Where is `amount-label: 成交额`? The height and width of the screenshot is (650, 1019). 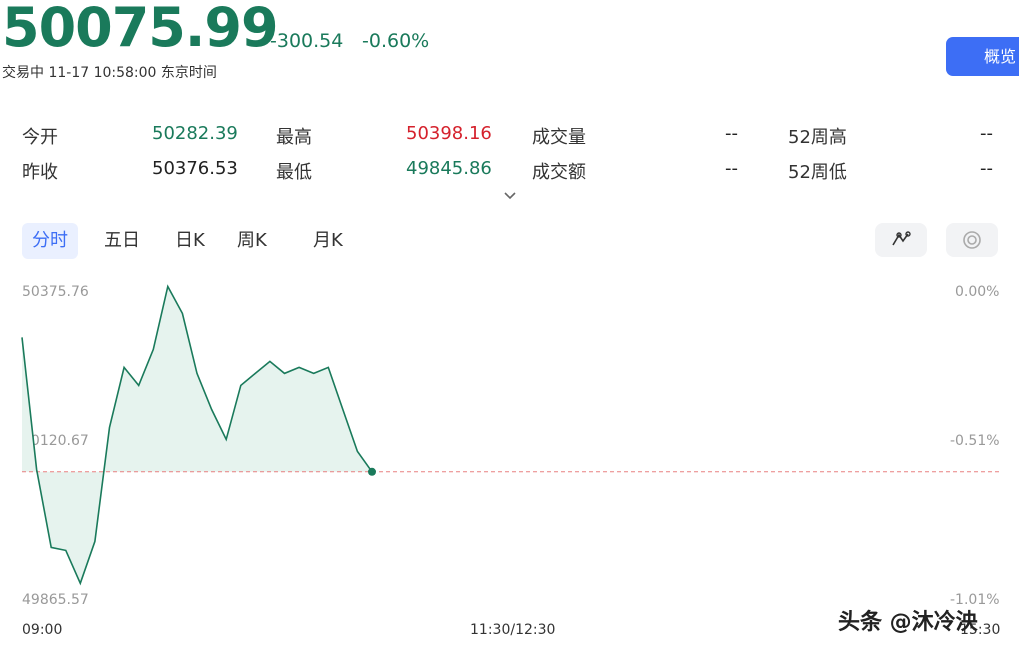
amount-label: 成交额 is located at coordinates (559, 172).